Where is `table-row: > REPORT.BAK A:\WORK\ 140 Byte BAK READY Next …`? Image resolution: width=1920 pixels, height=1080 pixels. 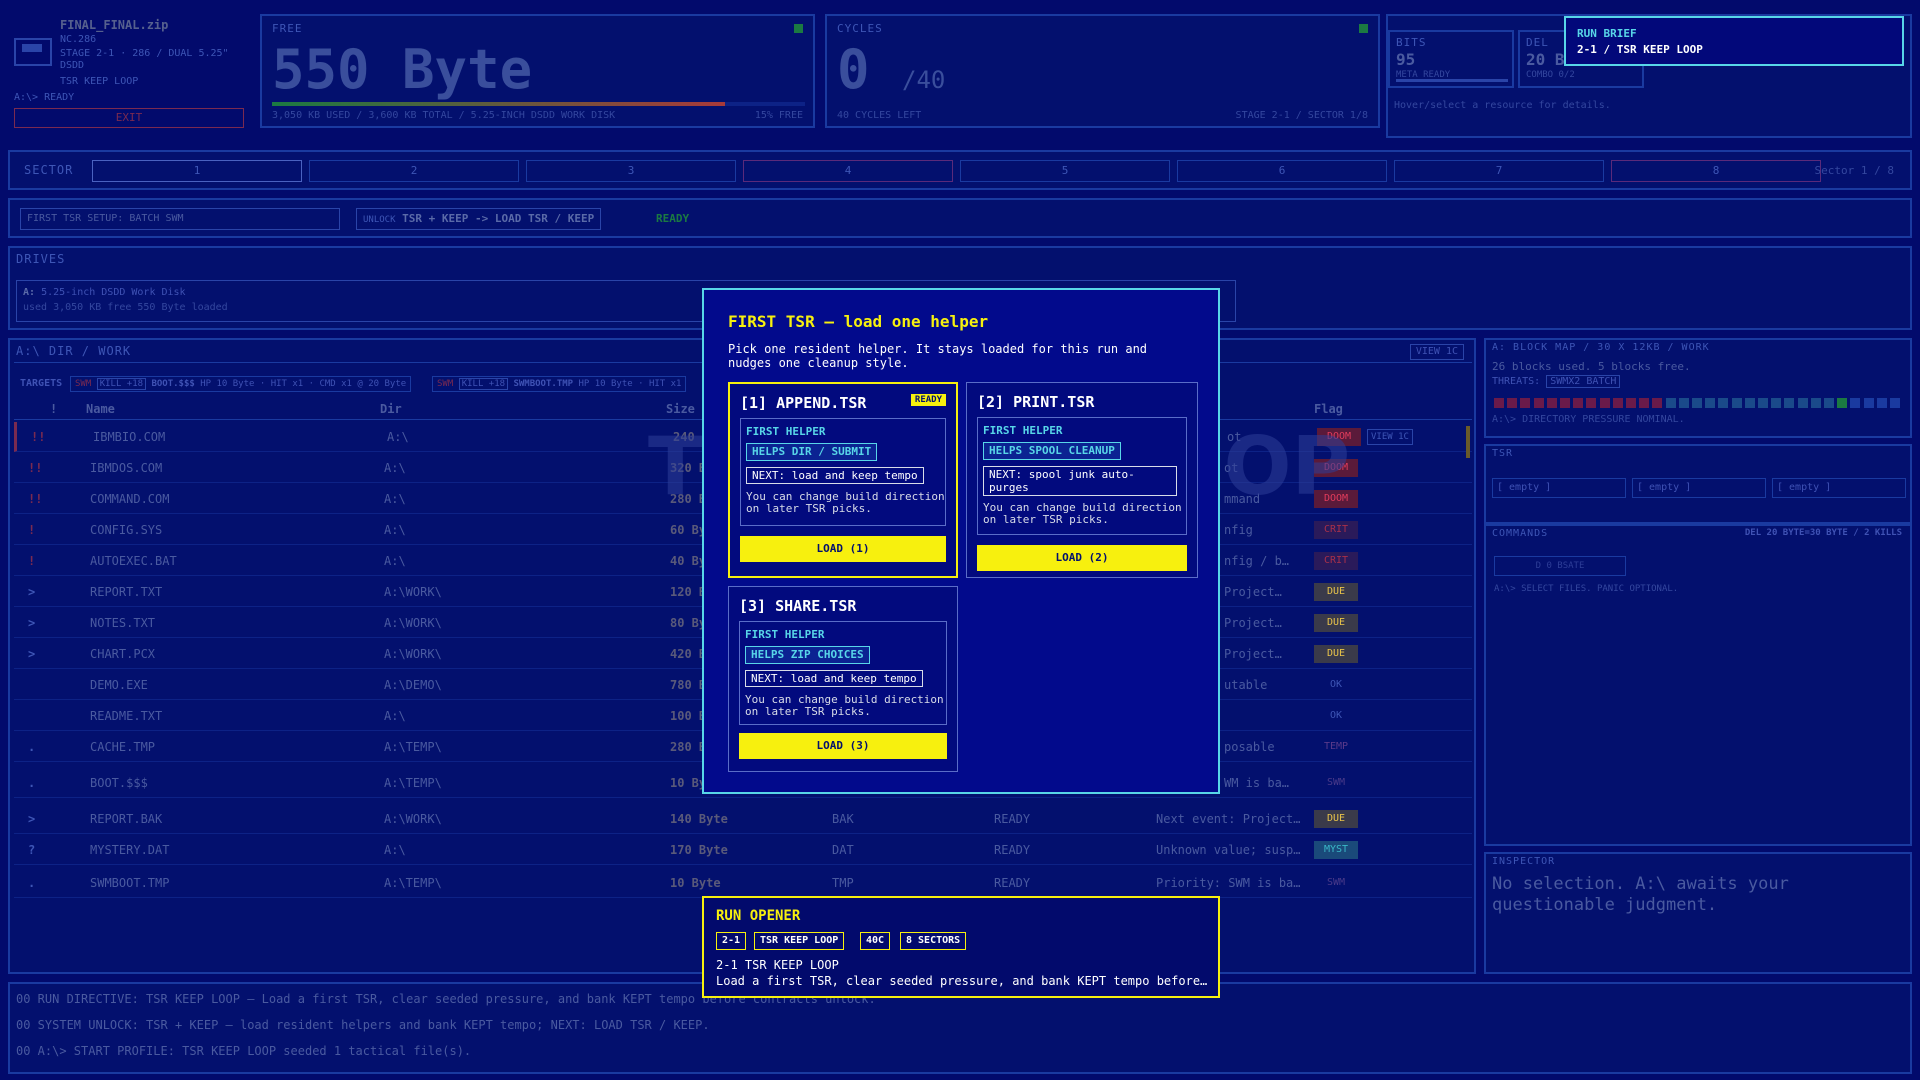 table-row: > REPORT.BAK A:\WORK\ 140 Byte BAK READY Next … is located at coordinates (743, 819).